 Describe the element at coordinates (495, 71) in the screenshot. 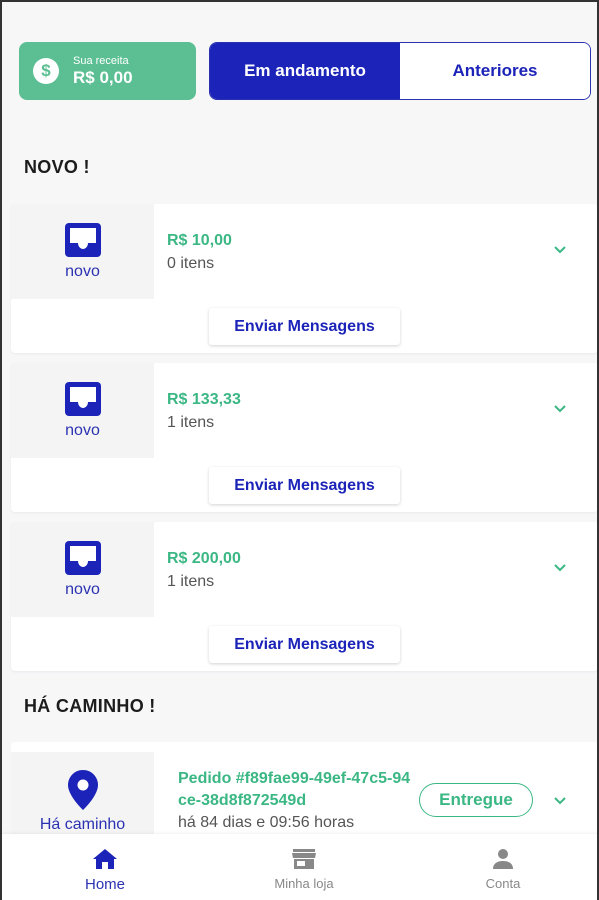

I see `tab-anteriores: Anteriores` at that location.